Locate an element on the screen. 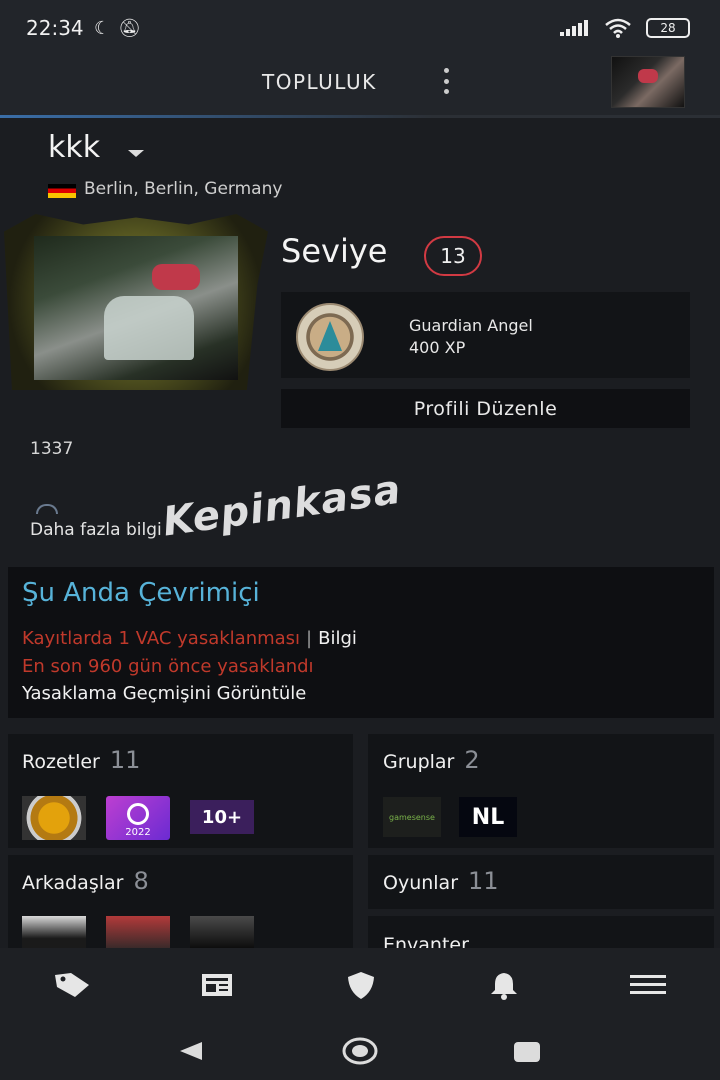 This screenshot has height=1080, width=720. bell-icon is located at coordinates (504, 985).